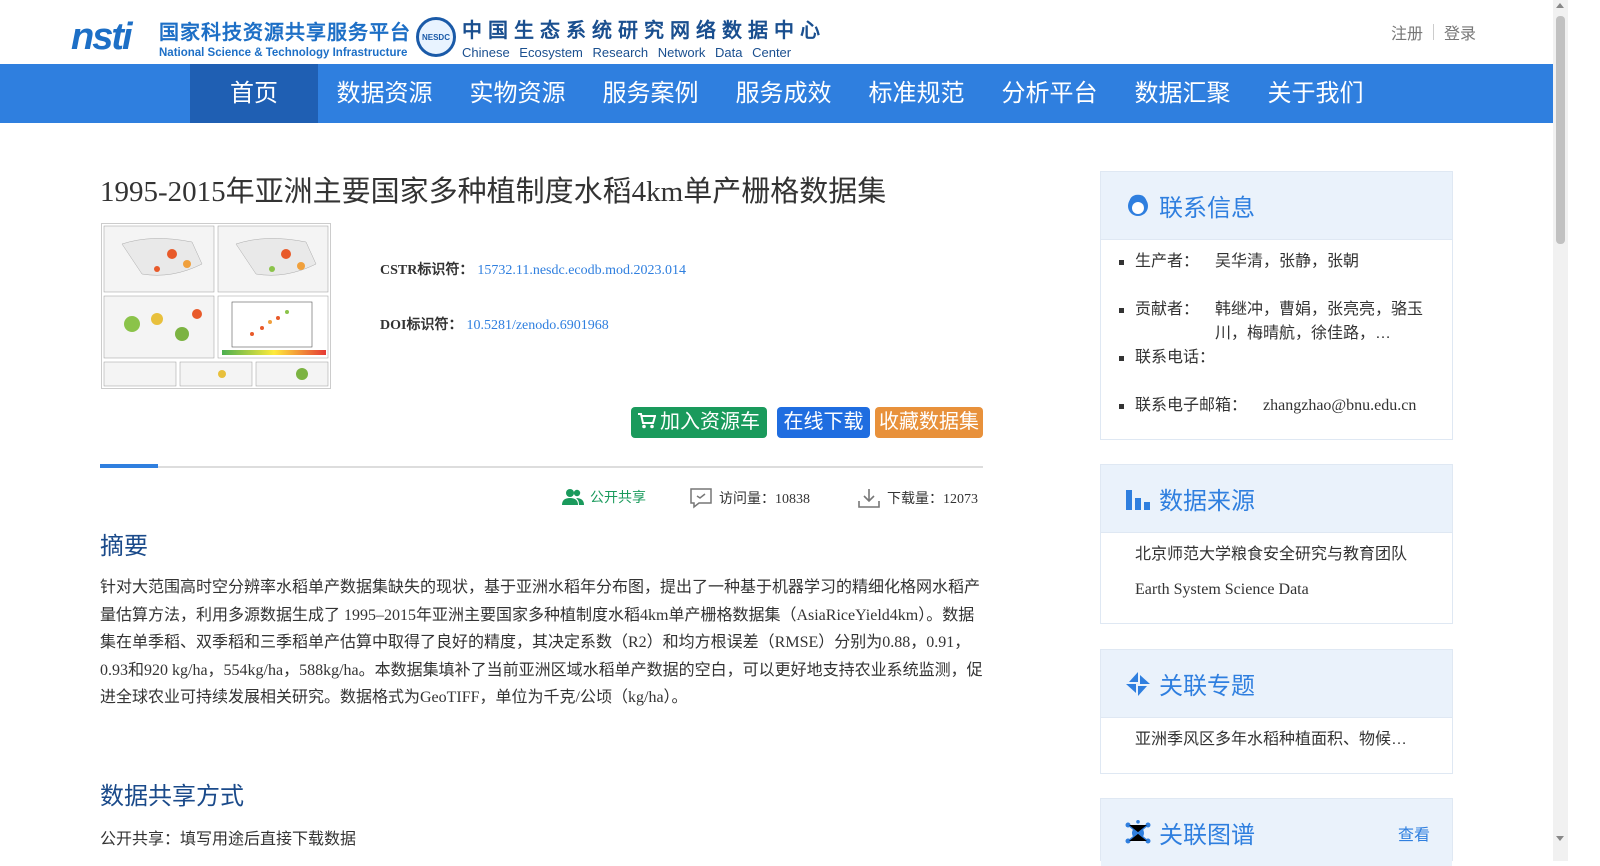  Describe the element at coordinates (1560, 430) in the screenshot. I see `page-scrollbar` at that location.